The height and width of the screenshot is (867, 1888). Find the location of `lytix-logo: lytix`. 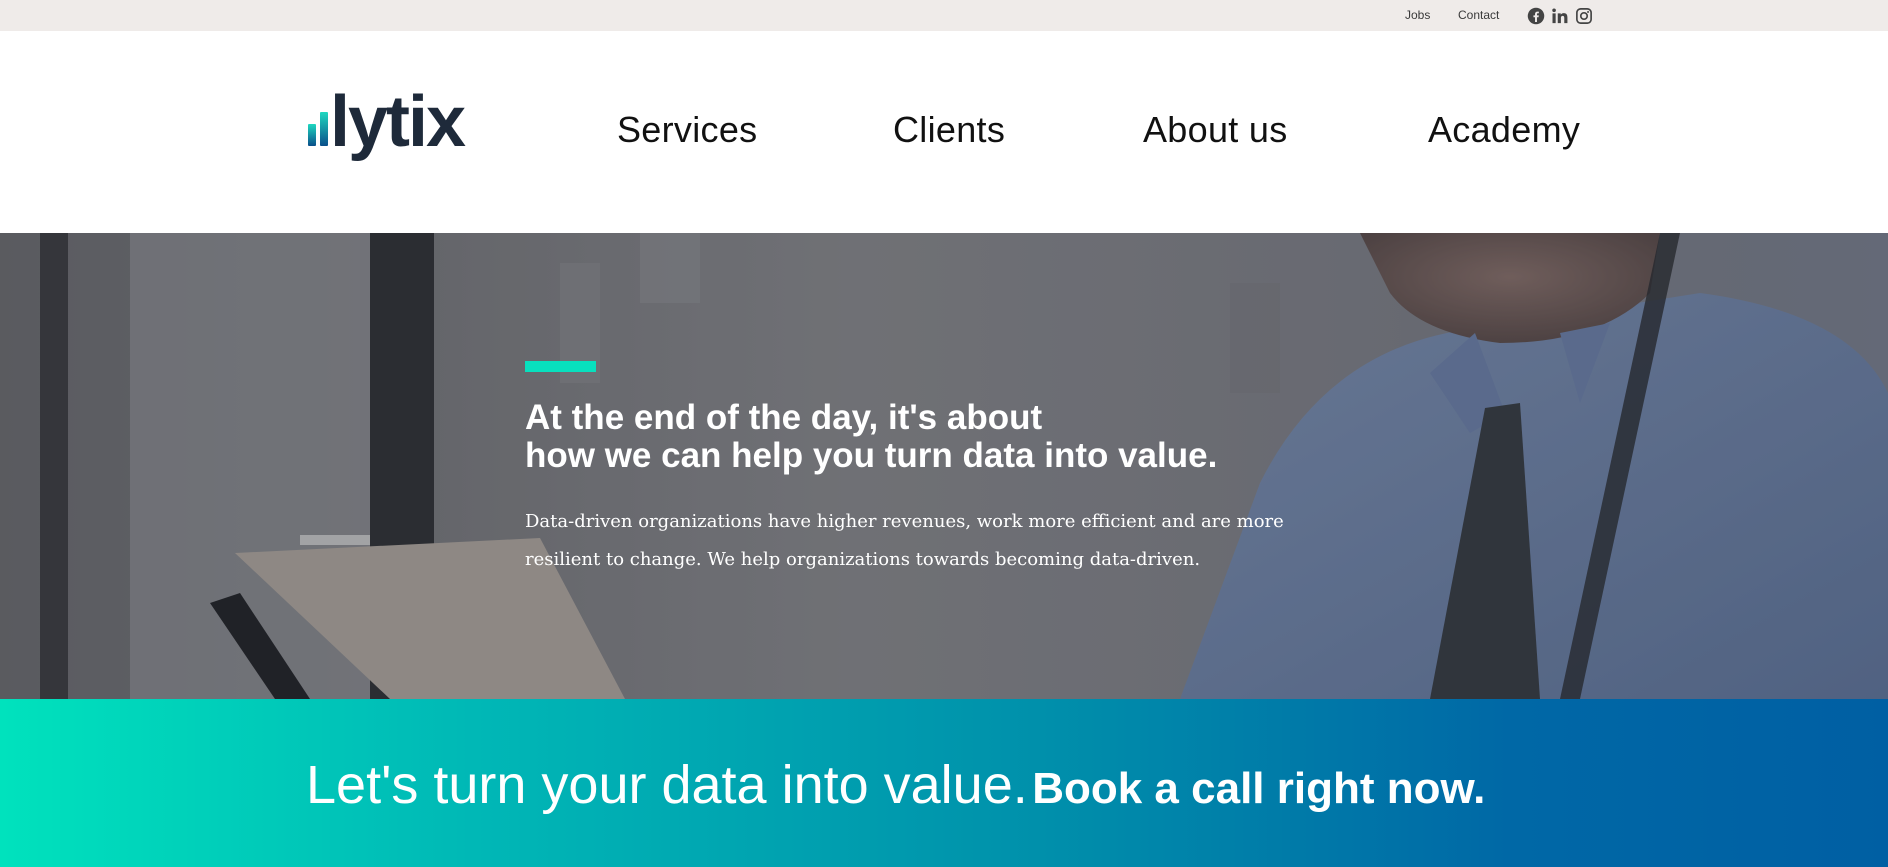

lytix-logo: lytix is located at coordinates (406, 131).